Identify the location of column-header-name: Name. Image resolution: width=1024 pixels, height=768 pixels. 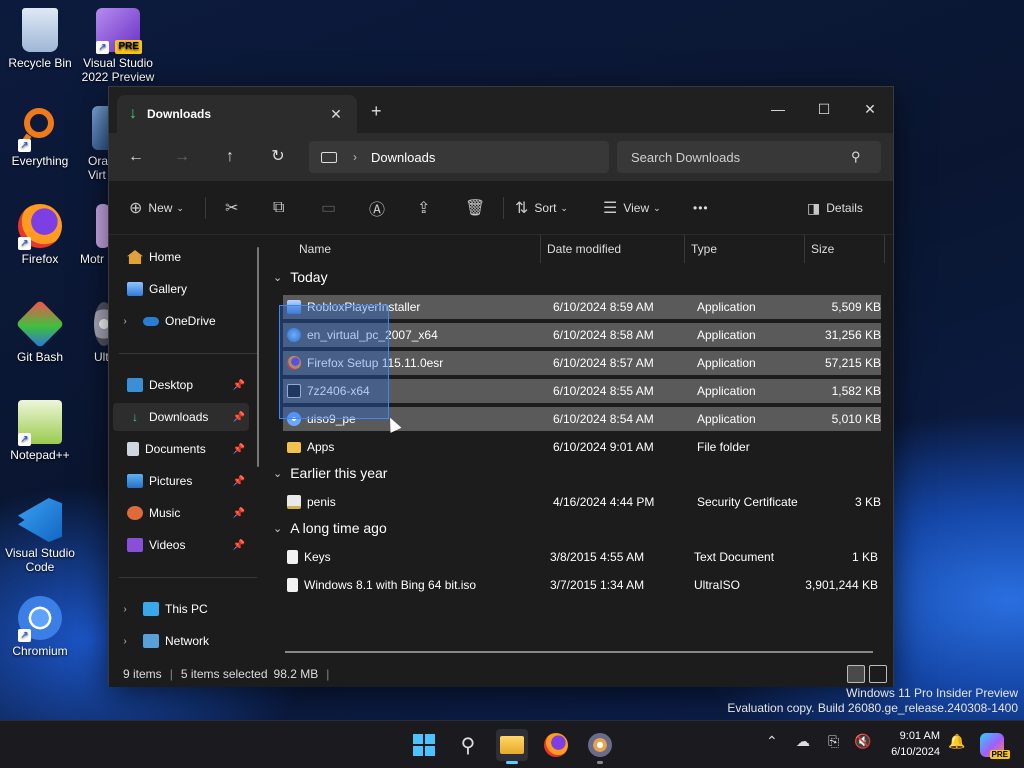
(417, 249).